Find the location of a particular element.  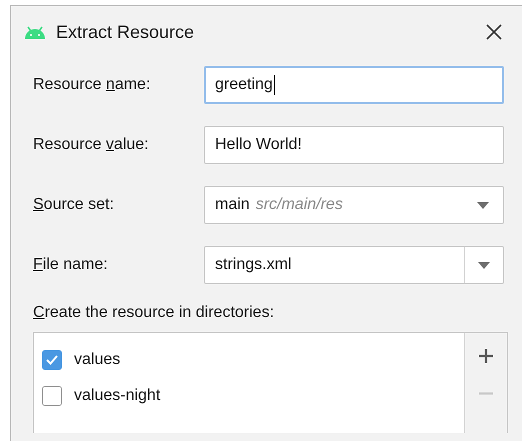

field-label: File name: is located at coordinates (71, 265).